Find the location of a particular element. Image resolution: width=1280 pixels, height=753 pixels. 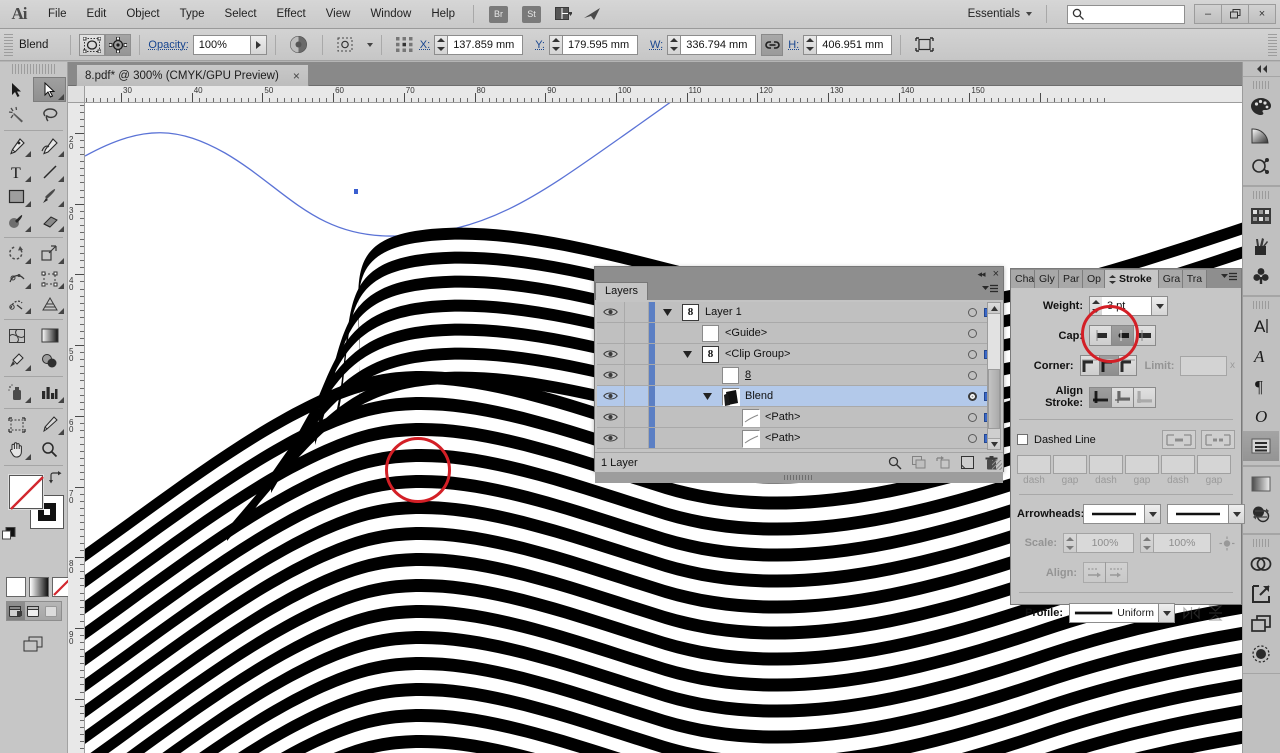

scale-start-stepper is located at coordinates (1069, 543).